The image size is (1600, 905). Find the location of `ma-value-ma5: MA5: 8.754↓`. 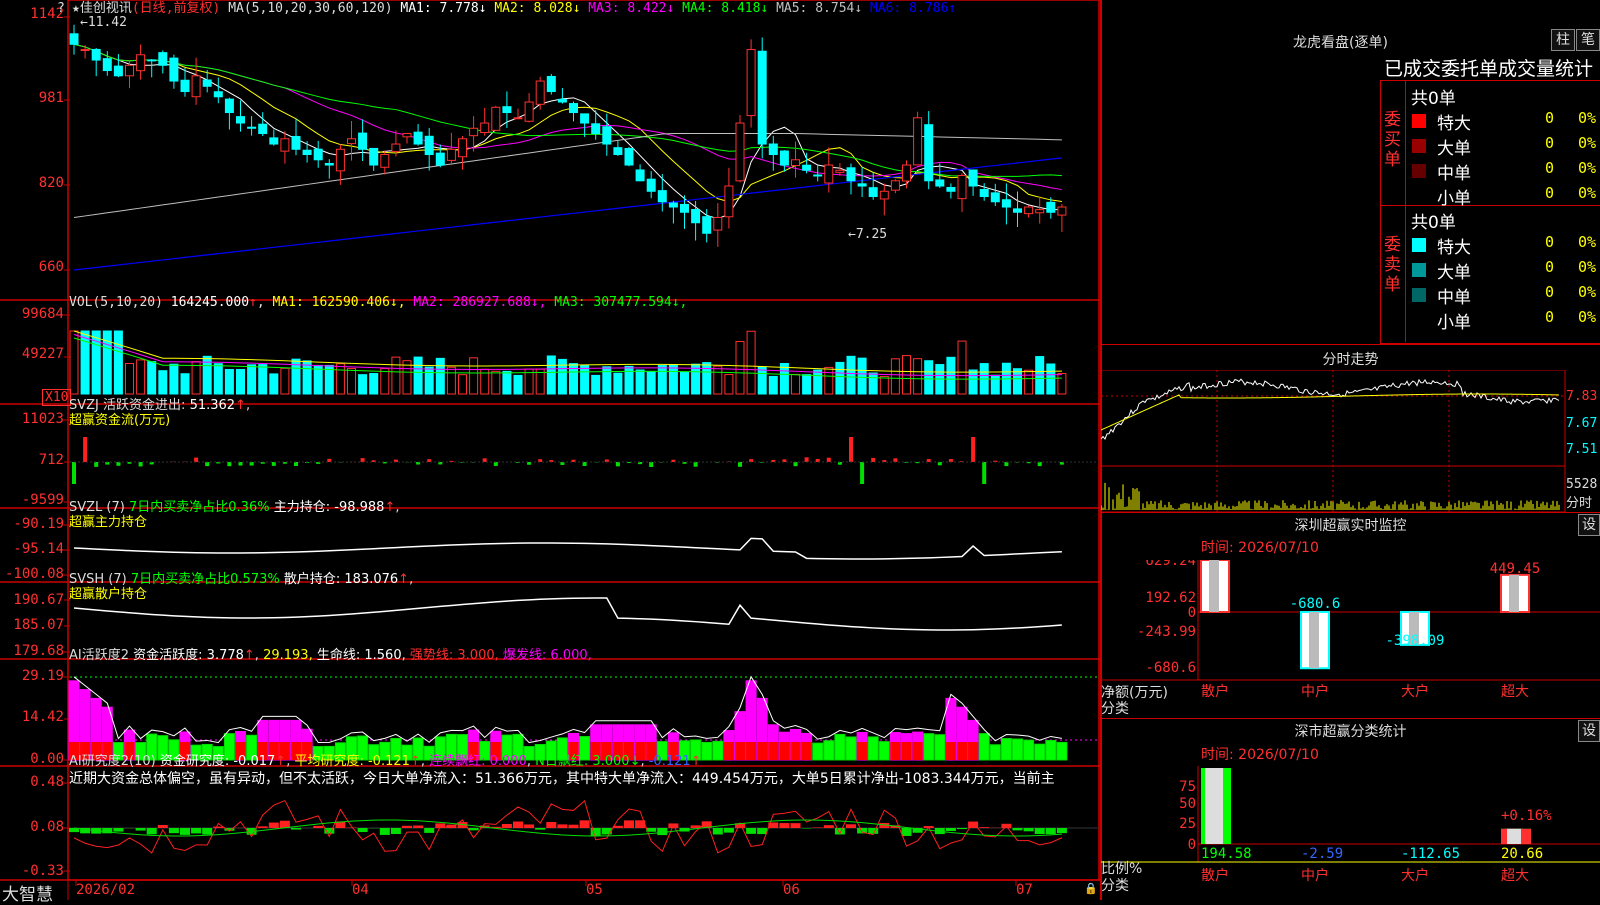

ma-value-ma5: MA5: 8.754↓ is located at coordinates (823, 8).